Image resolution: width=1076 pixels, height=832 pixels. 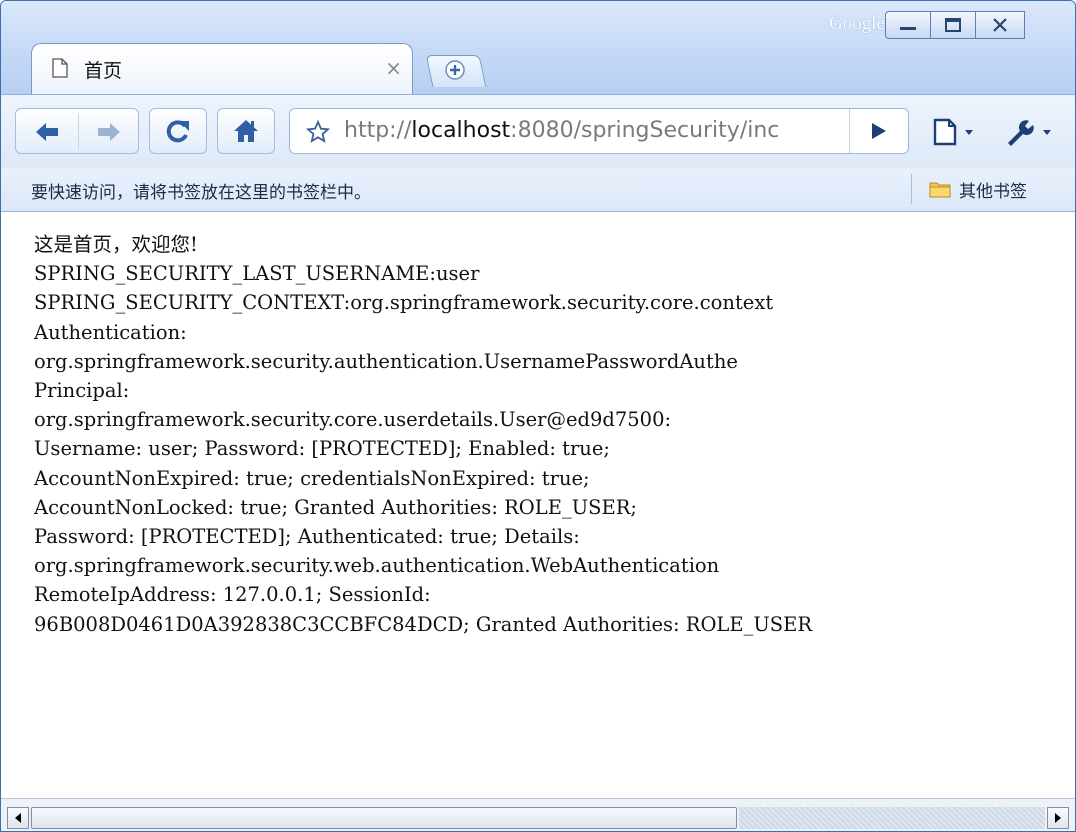 I want to click on url-host: localhost, so click(x=461, y=130).